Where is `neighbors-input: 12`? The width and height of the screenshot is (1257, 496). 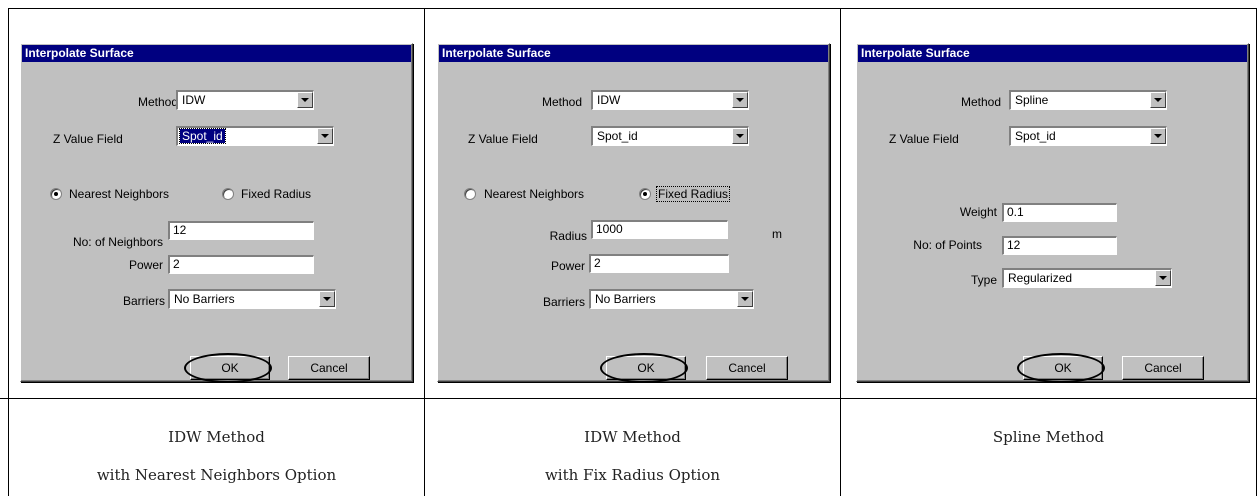
neighbors-input: 12 is located at coordinates (241, 230).